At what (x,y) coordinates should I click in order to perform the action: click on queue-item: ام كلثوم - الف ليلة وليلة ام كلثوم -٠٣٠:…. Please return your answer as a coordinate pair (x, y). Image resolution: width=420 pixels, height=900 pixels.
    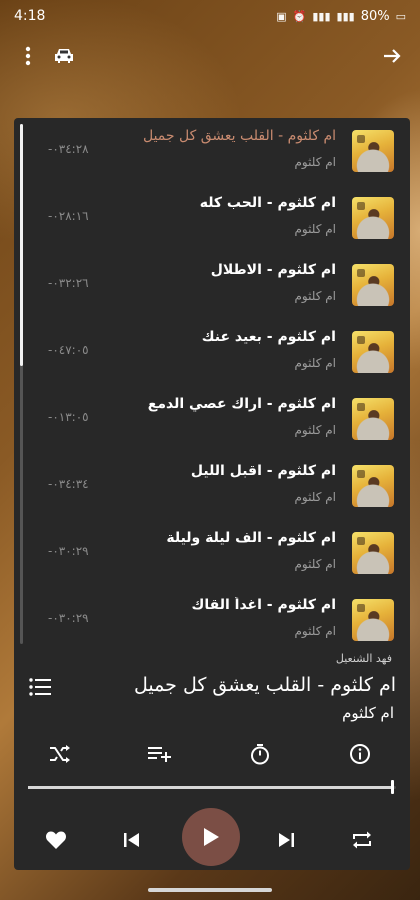
    Looking at the image, I should click on (212, 553).